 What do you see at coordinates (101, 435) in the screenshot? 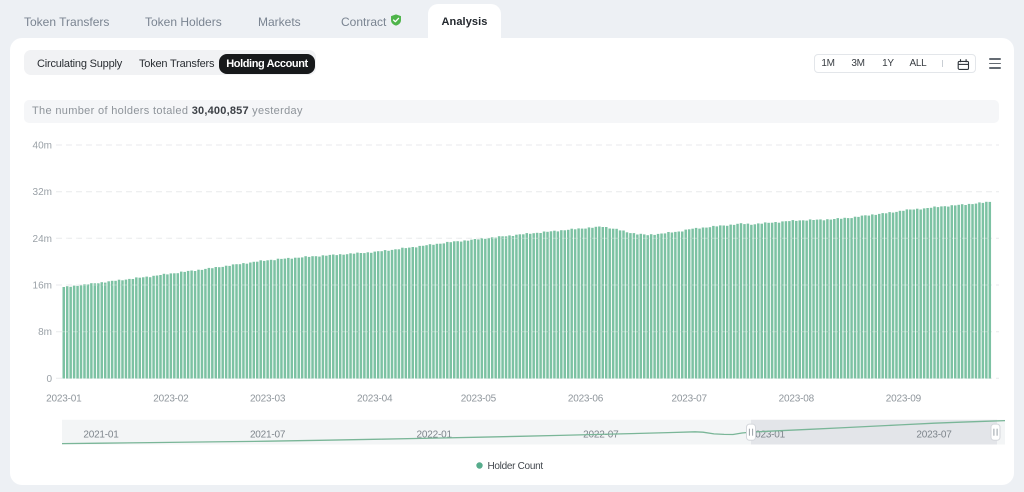
I see `svg-text: 2021-01` at bounding box center [101, 435].